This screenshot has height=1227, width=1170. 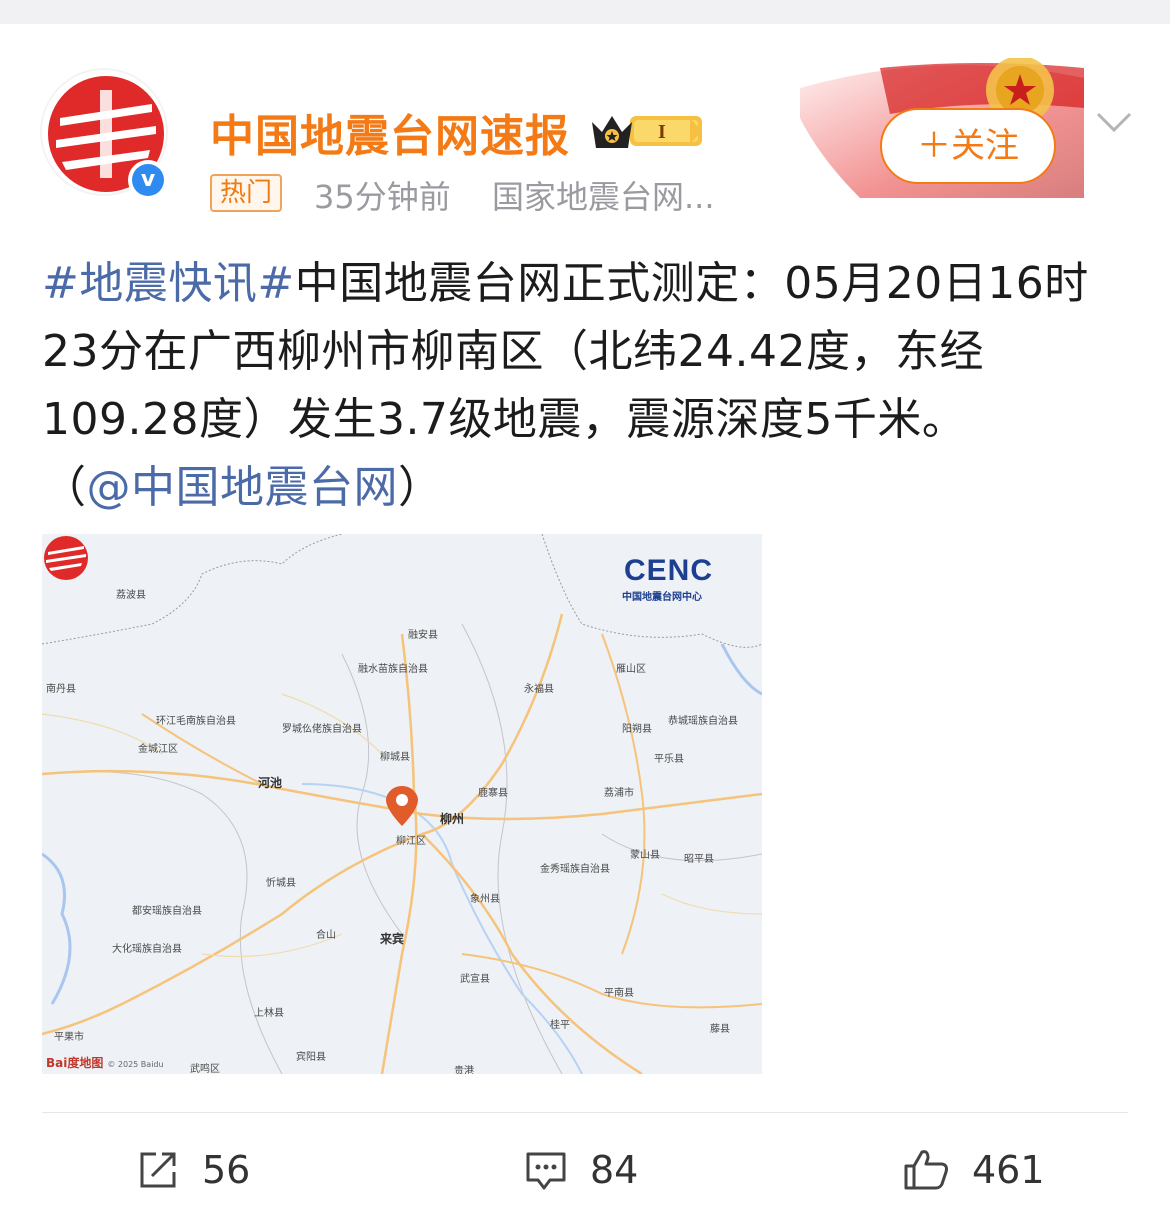 I want to click on map-label: 象州县, so click(x=485, y=899).